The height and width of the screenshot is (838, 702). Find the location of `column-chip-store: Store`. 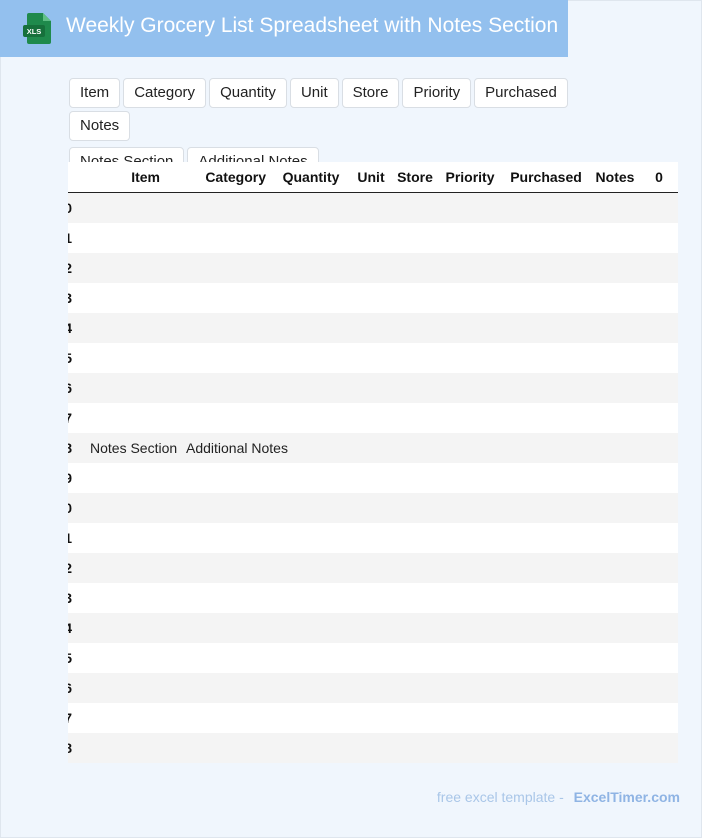

column-chip-store: Store is located at coordinates (370, 93).